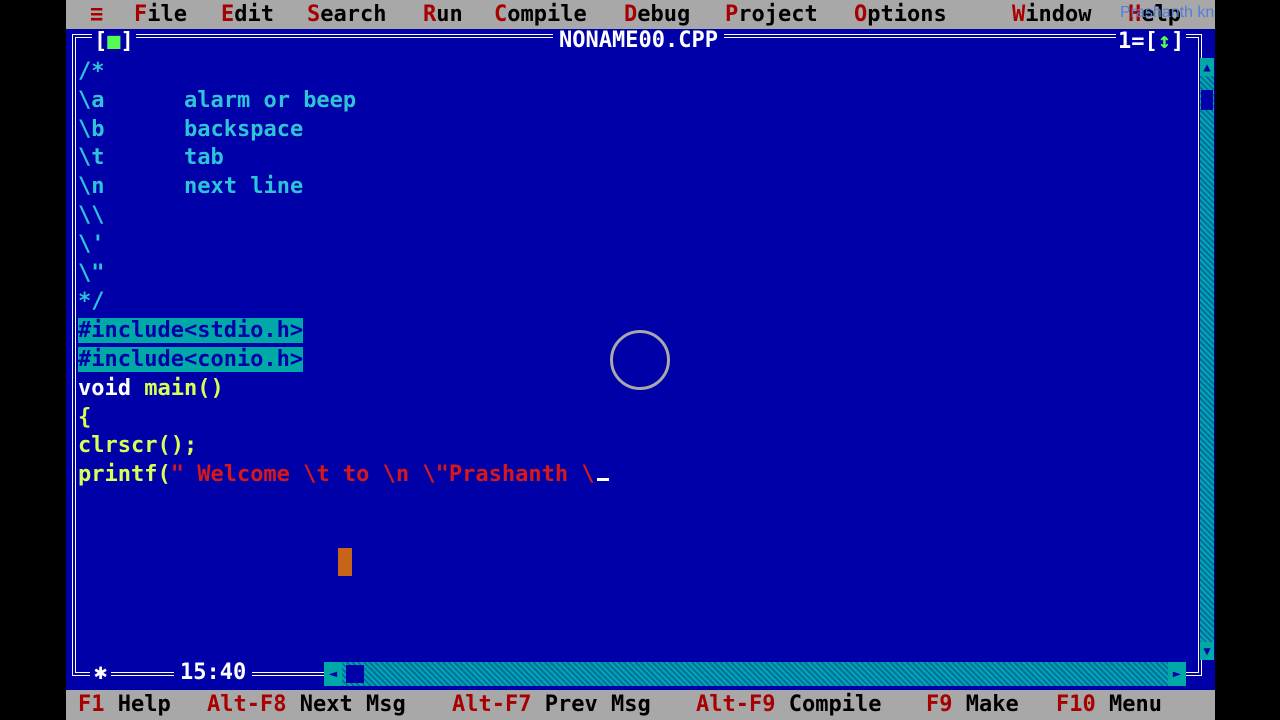 This screenshot has width=1280, height=720. Describe the element at coordinates (382, 475) in the screenshot. I see `printf-string: " Welcome \t to \n \"Prashanth \` at that location.